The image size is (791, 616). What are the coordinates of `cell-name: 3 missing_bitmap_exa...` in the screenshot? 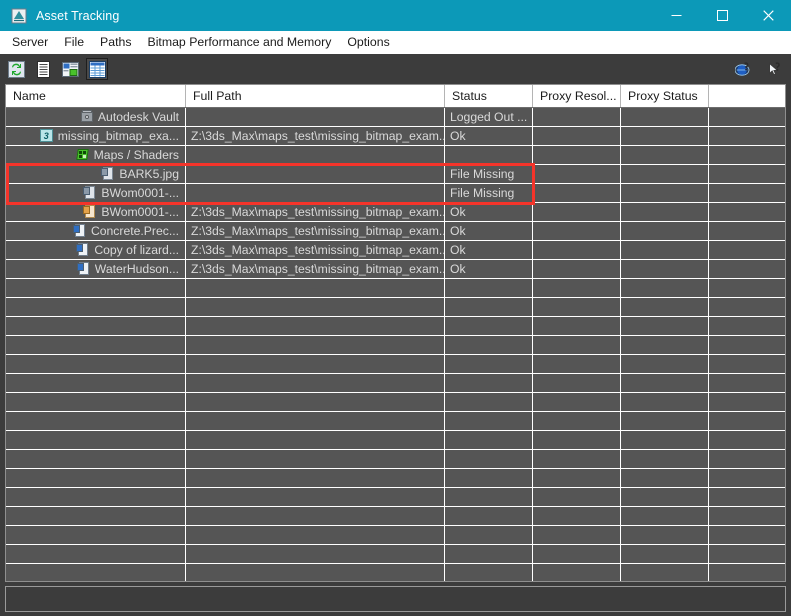 It's located at (96, 136).